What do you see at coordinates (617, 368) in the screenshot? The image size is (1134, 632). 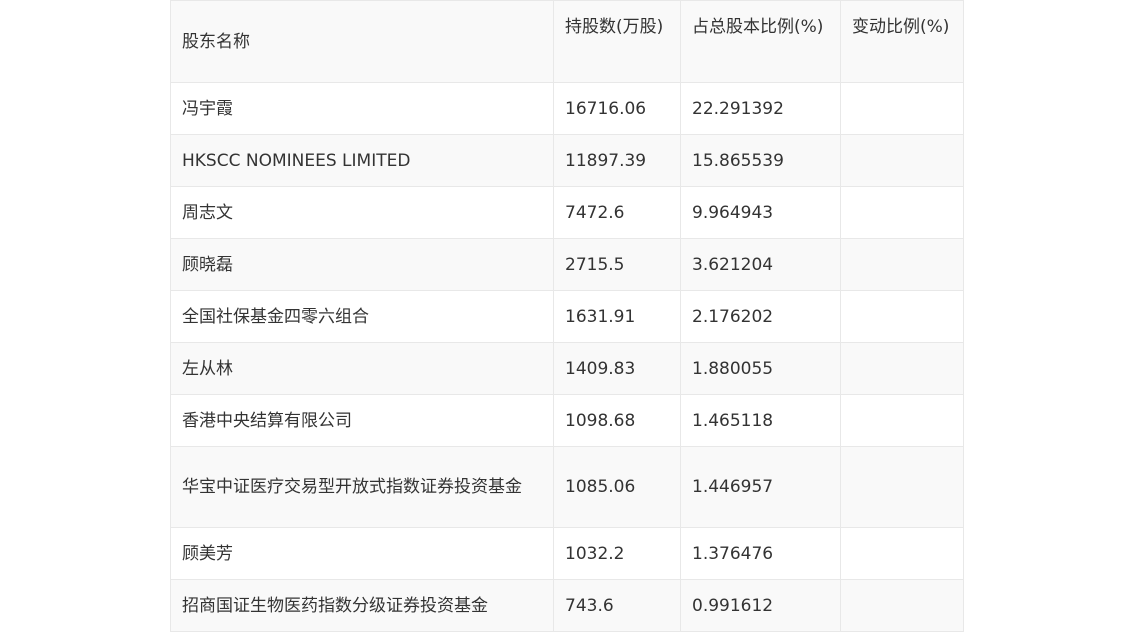 I see `shares-value: 1409.83` at bounding box center [617, 368].